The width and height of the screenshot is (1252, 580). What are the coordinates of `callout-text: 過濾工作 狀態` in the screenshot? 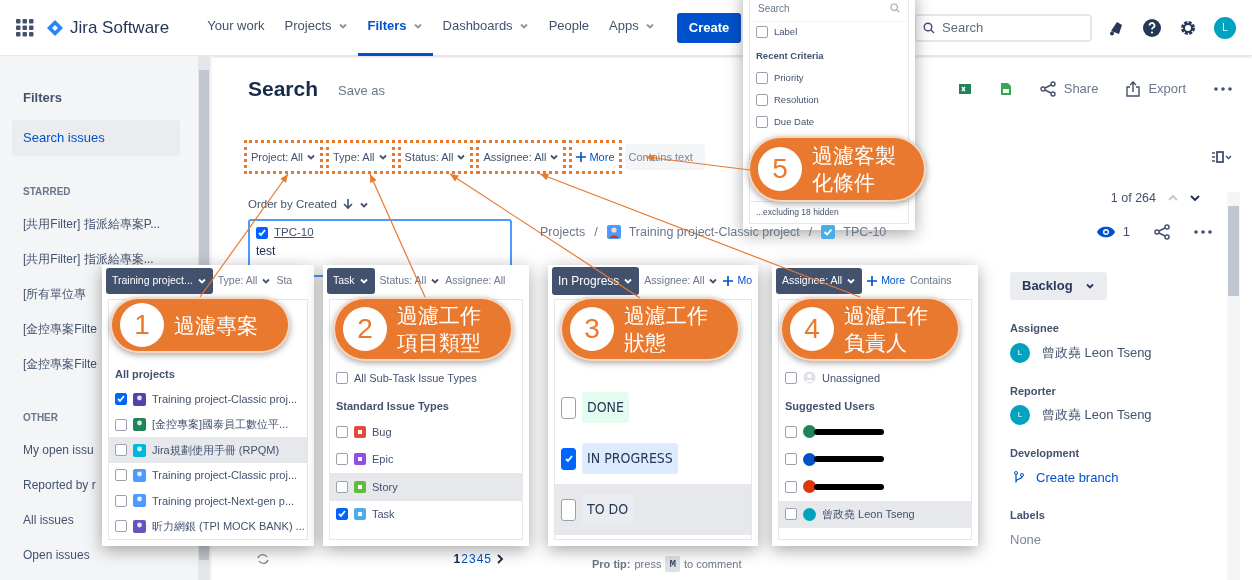 It's located at (666, 329).